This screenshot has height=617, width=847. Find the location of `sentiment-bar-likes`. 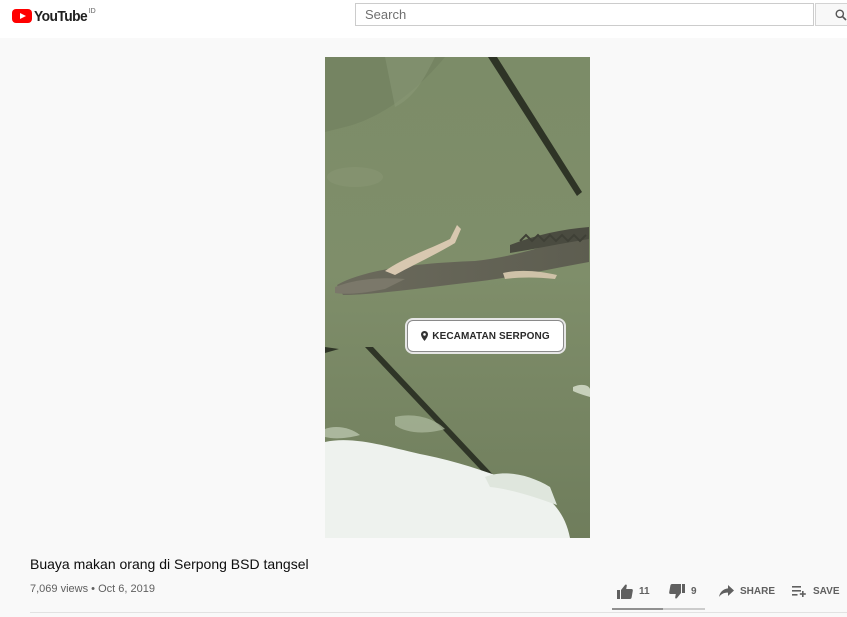

sentiment-bar-likes is located at coordinates (638, 609).